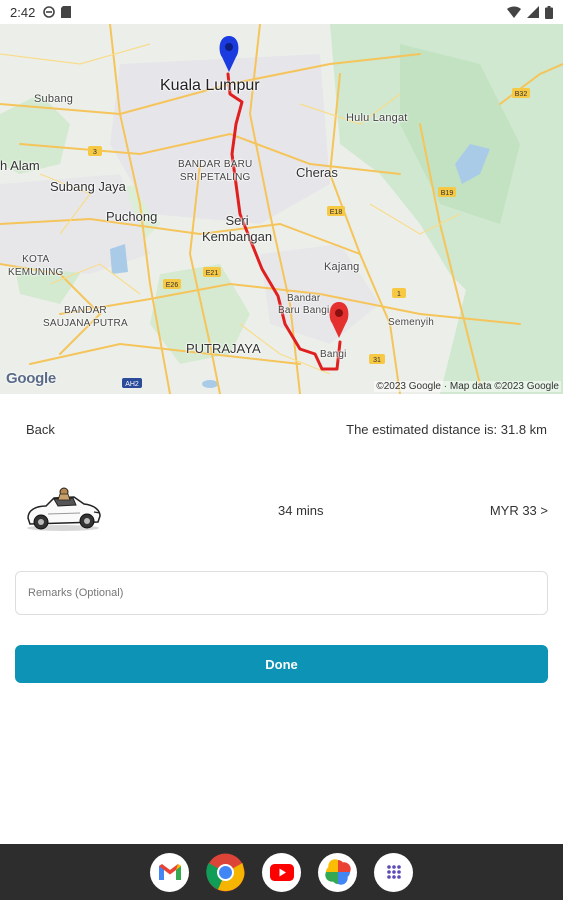 This screenshot has height=900, width=563. What do you see at coordinates (533, 12) in the screenshot?
I see `signal-icon` at bounding box center [533, 12].